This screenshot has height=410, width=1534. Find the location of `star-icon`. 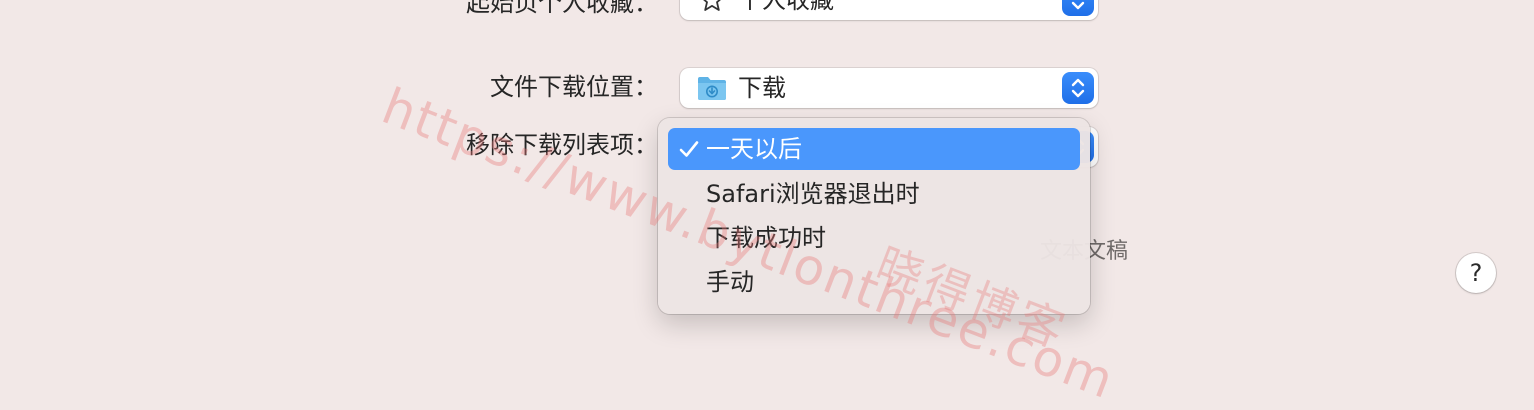

star-icon is located at coordinates (712, 5).